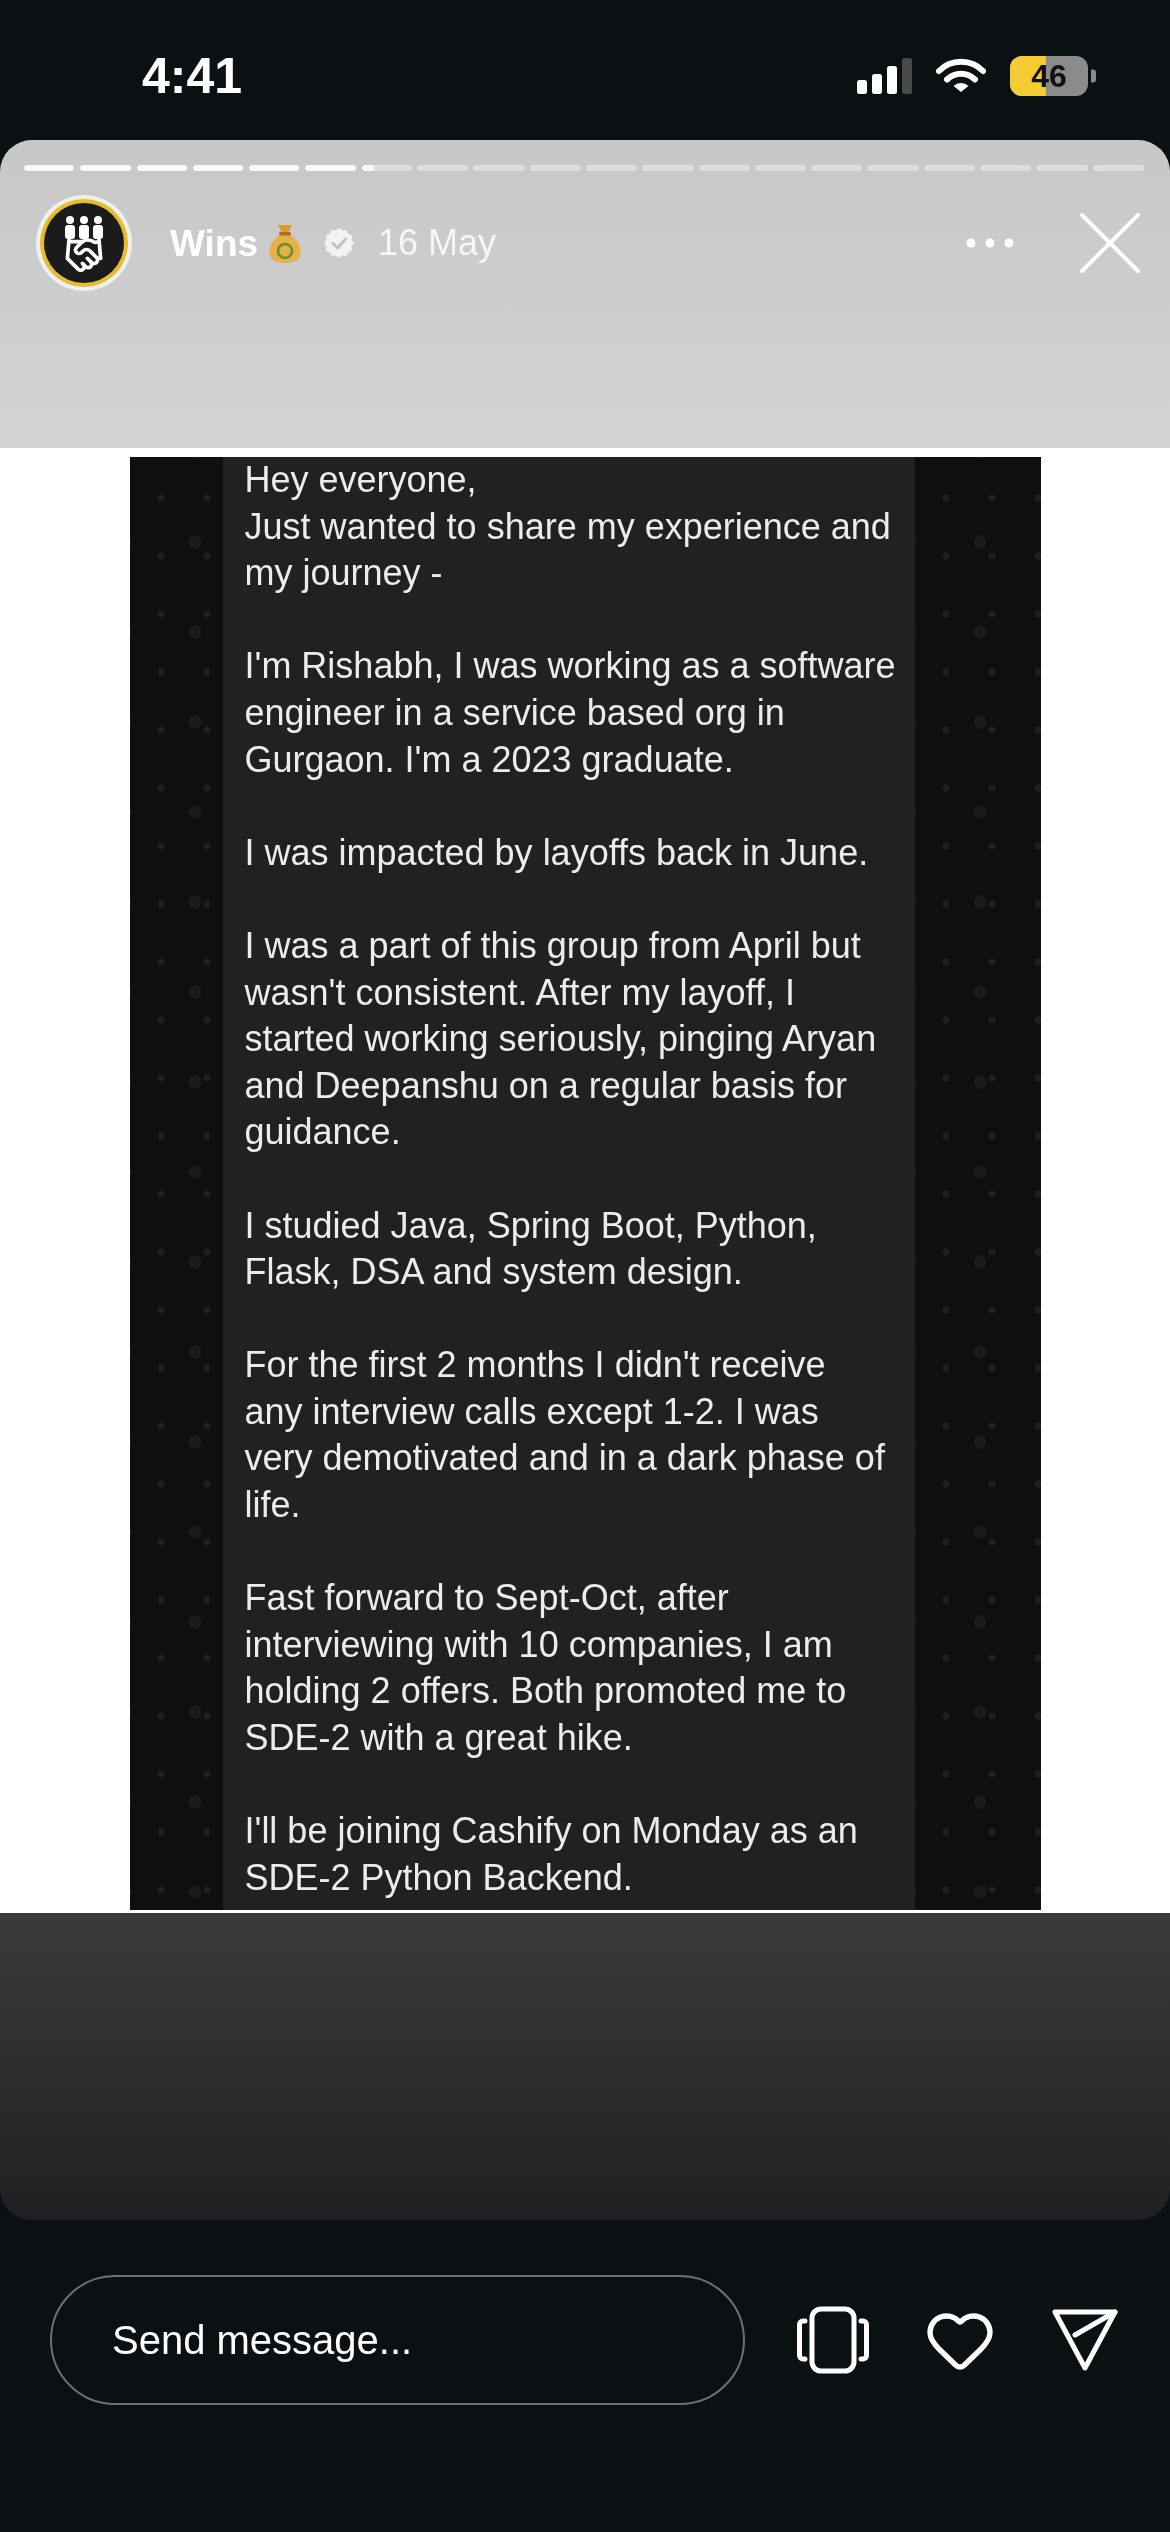 This screenshot has height=2532, width=1170. I want to click on message-paragraph: I studied Java, Spring Boot, Python, Flask, DSA and system design., so click(530, 1249).